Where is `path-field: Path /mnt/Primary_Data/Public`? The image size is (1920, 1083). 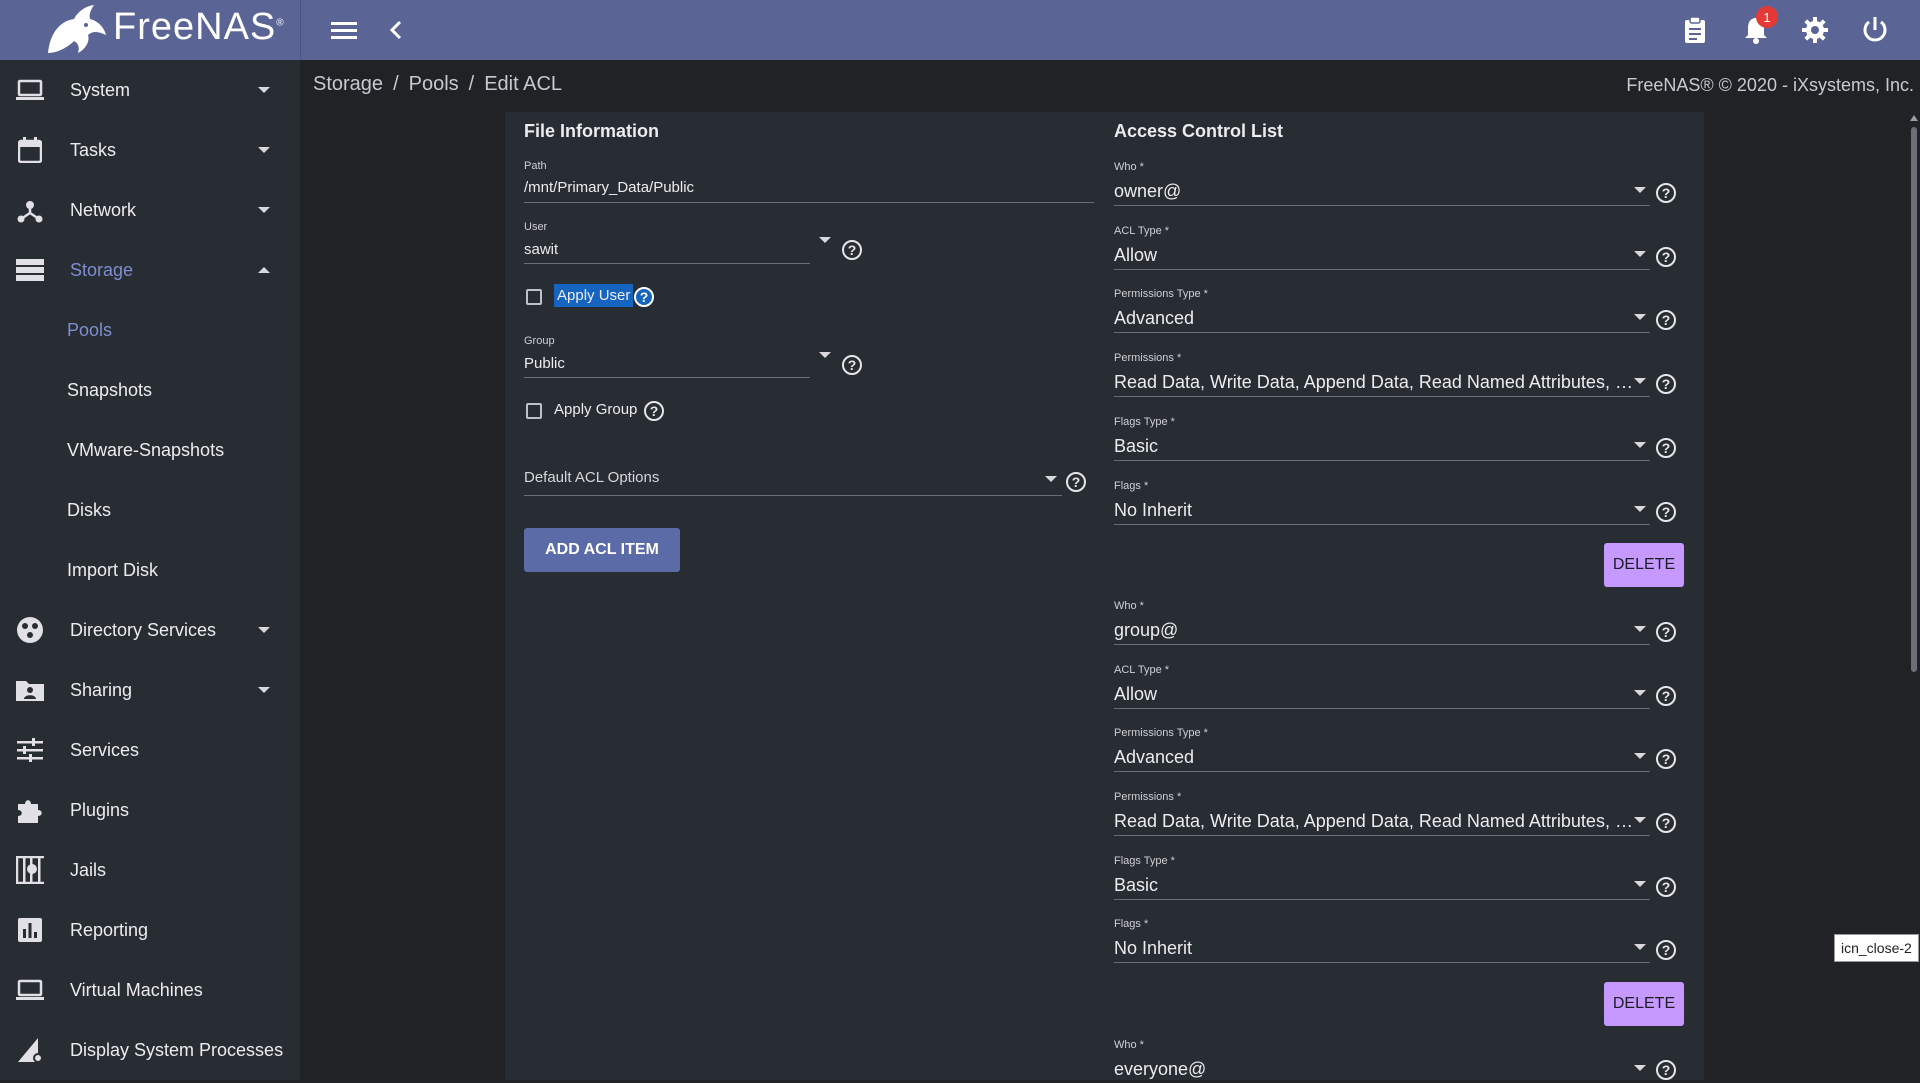
path-field: Path /mnt/Primary_Data/Public is located at coordinates (809, 181).